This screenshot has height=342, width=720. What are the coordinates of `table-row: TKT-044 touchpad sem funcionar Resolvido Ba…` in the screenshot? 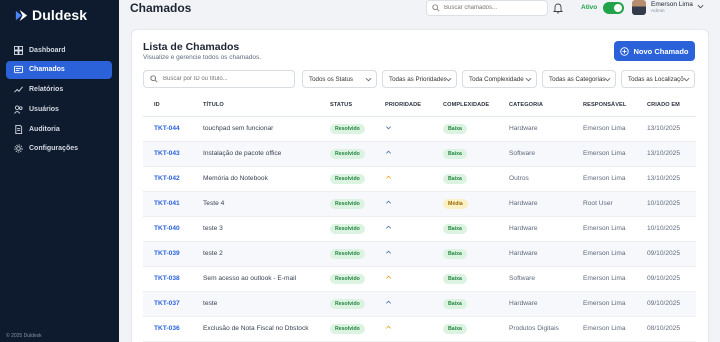 It's located at (419, 129).